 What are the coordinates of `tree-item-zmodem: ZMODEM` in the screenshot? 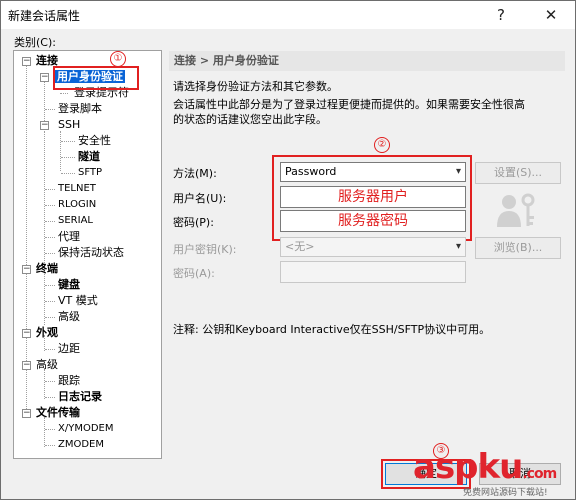 It's located at (81, 445).